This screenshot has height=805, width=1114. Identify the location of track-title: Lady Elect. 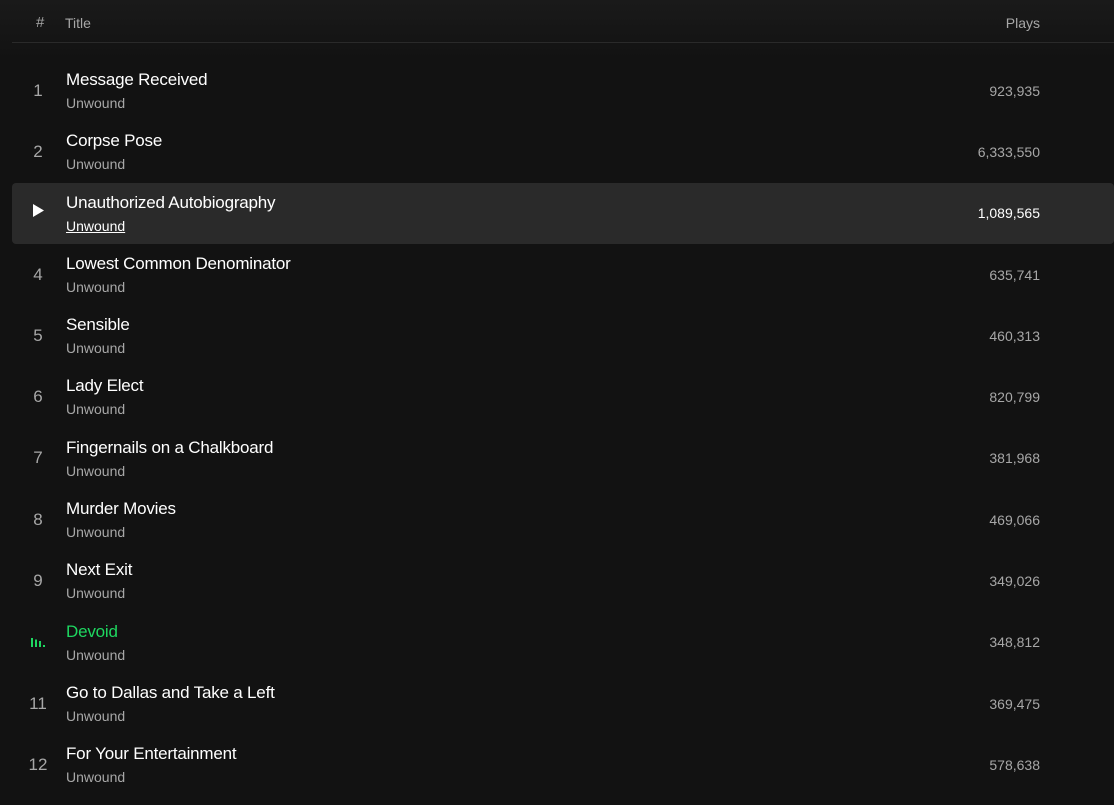
(105, 386).